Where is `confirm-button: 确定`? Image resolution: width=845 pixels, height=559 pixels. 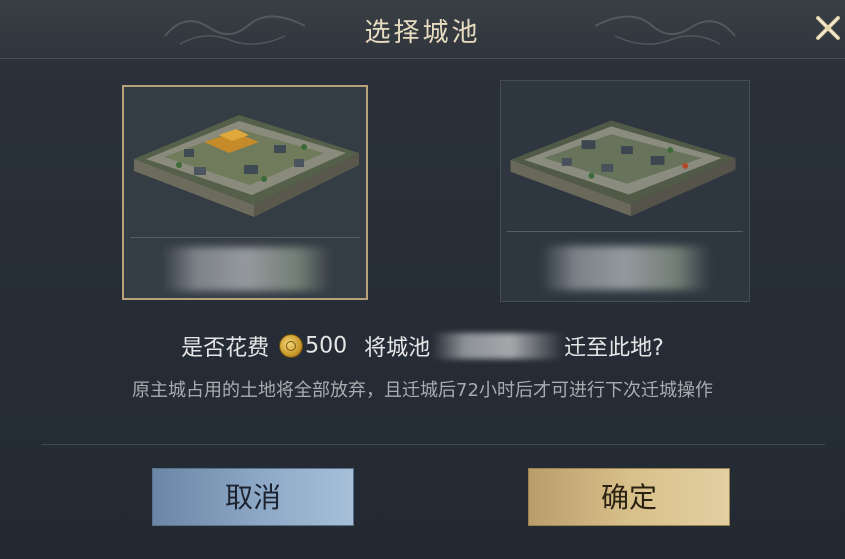
confirm-button: 确定 is located at coordinates (629, 497).